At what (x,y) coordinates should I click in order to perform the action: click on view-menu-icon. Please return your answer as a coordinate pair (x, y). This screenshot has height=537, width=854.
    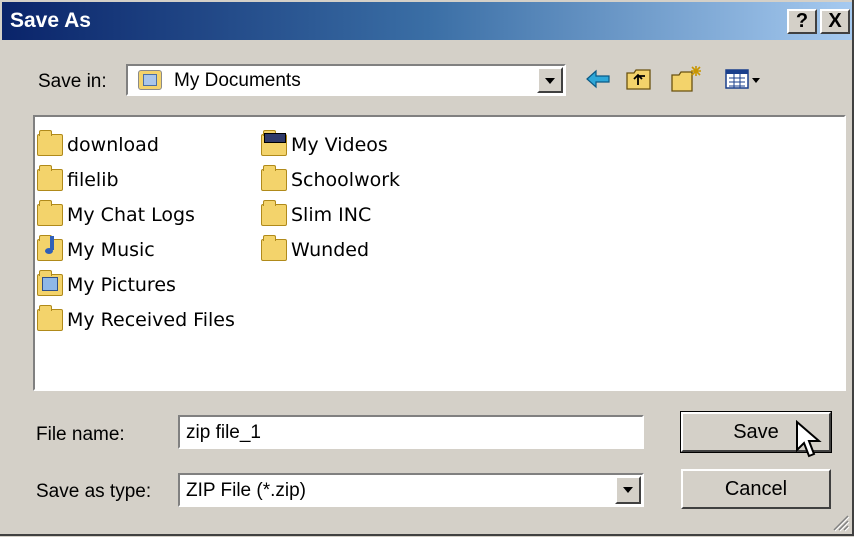
    Looking at the image, I should click on (744, 79).